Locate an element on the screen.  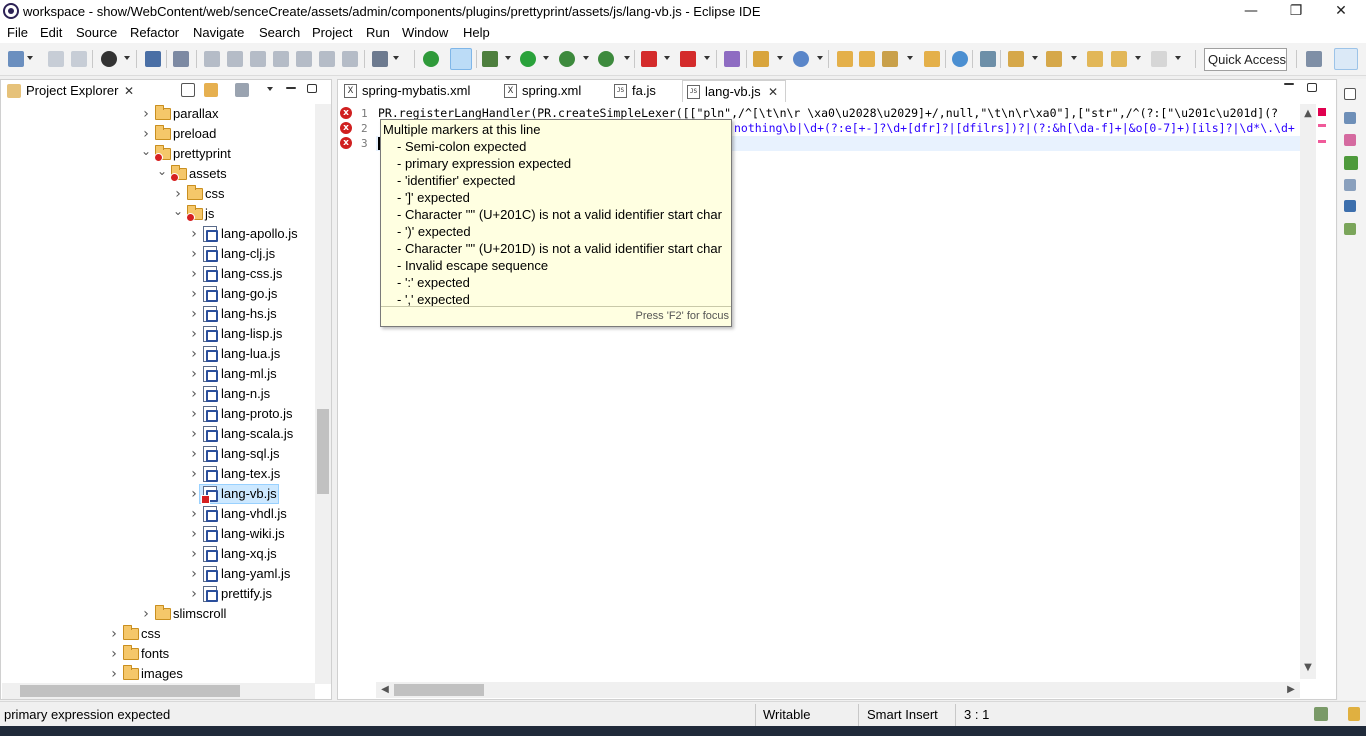
coverage-icon is located at coordinates (567, 59).